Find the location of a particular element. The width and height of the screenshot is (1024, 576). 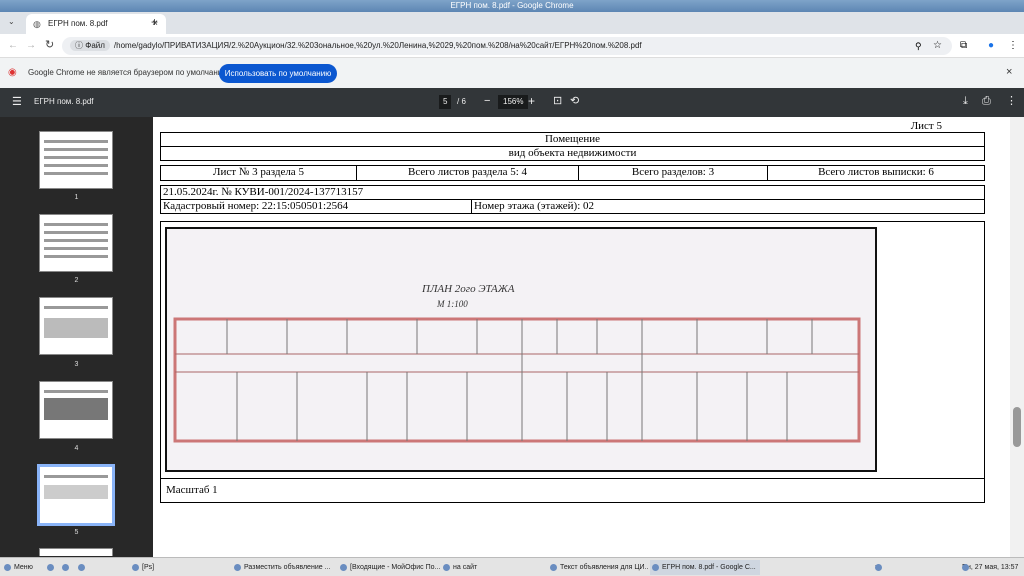

fit-page-icon: ⊡ is located at coordinates (557, 101).